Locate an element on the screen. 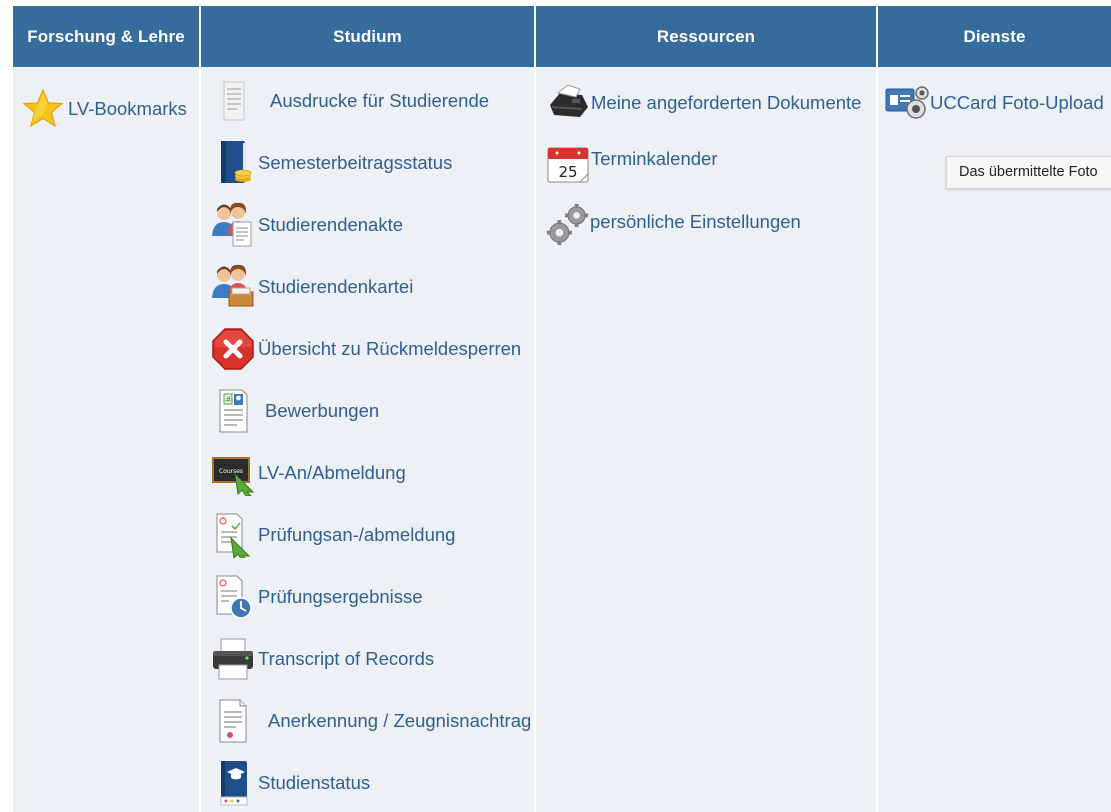 The height and width of the screenshot is (812, 1111). menu-item-studienstatus: Studienstatus is located at coordinates (290, 783).